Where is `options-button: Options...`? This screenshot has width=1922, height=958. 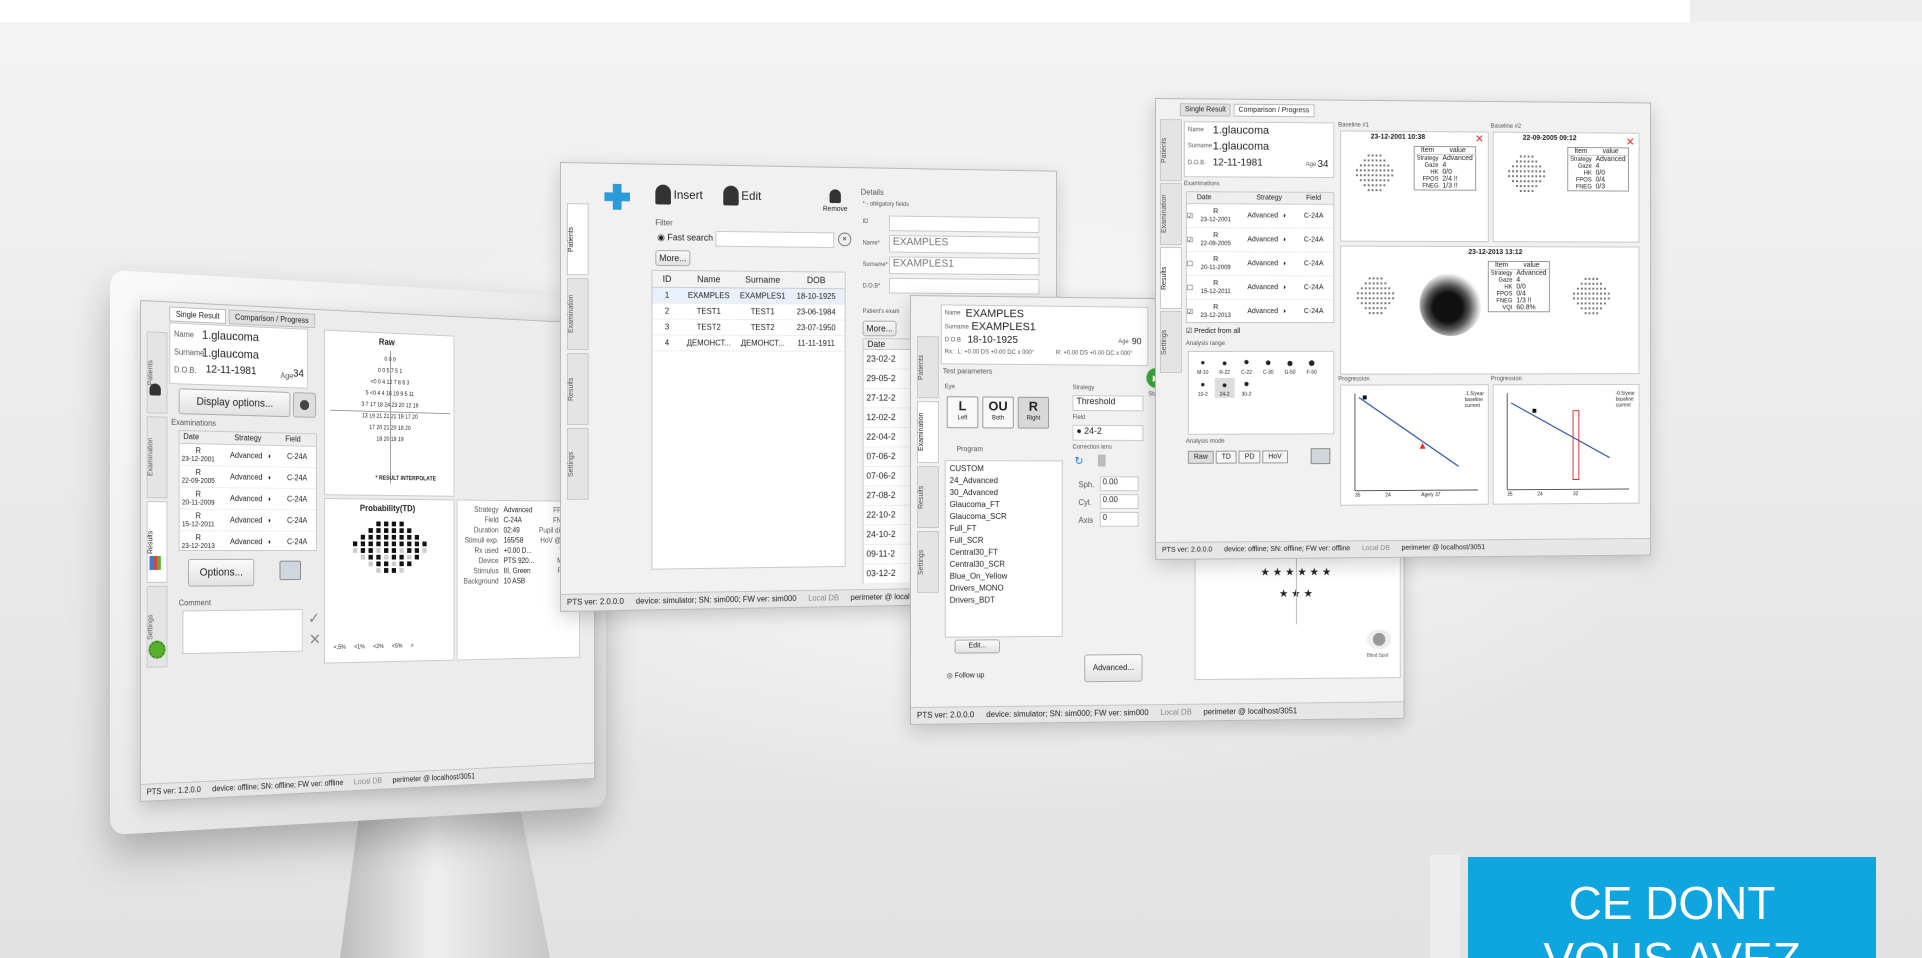 options-button: Options... is located at coordinates (221, 572).